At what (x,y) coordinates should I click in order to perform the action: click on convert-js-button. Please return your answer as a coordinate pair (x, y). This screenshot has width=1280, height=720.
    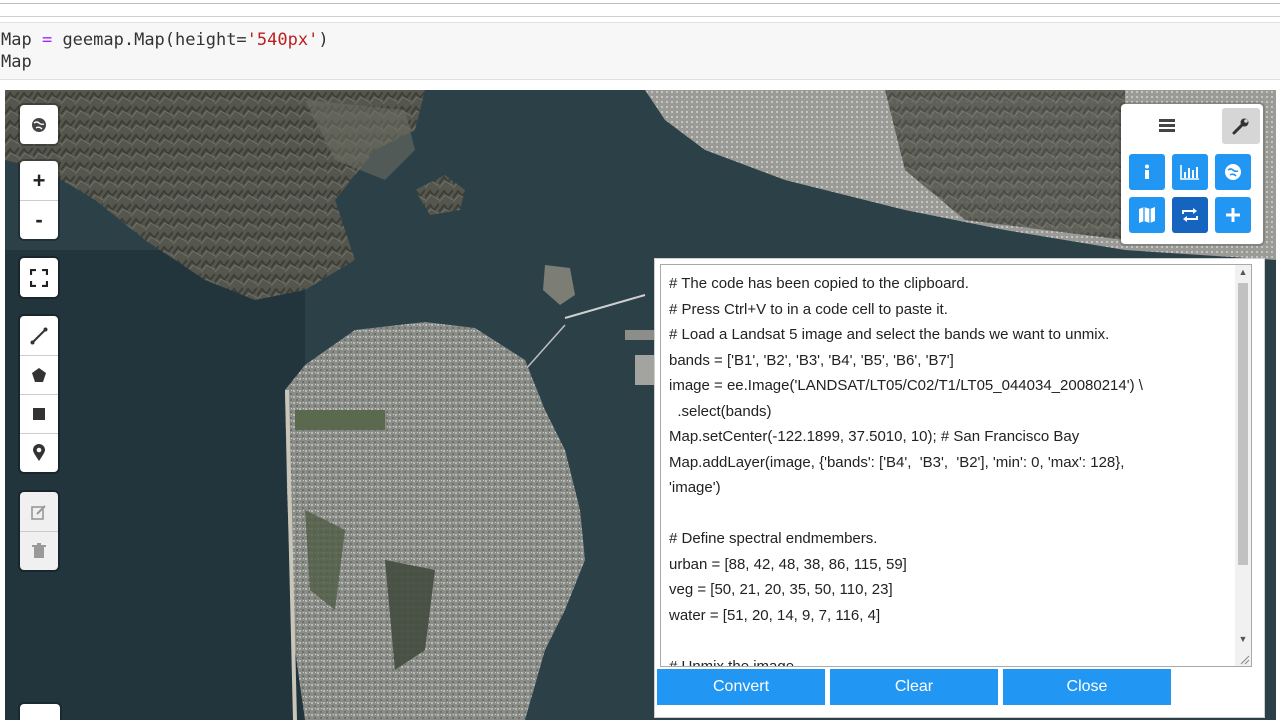
    Looking at the image, I should click on (1190, 215).